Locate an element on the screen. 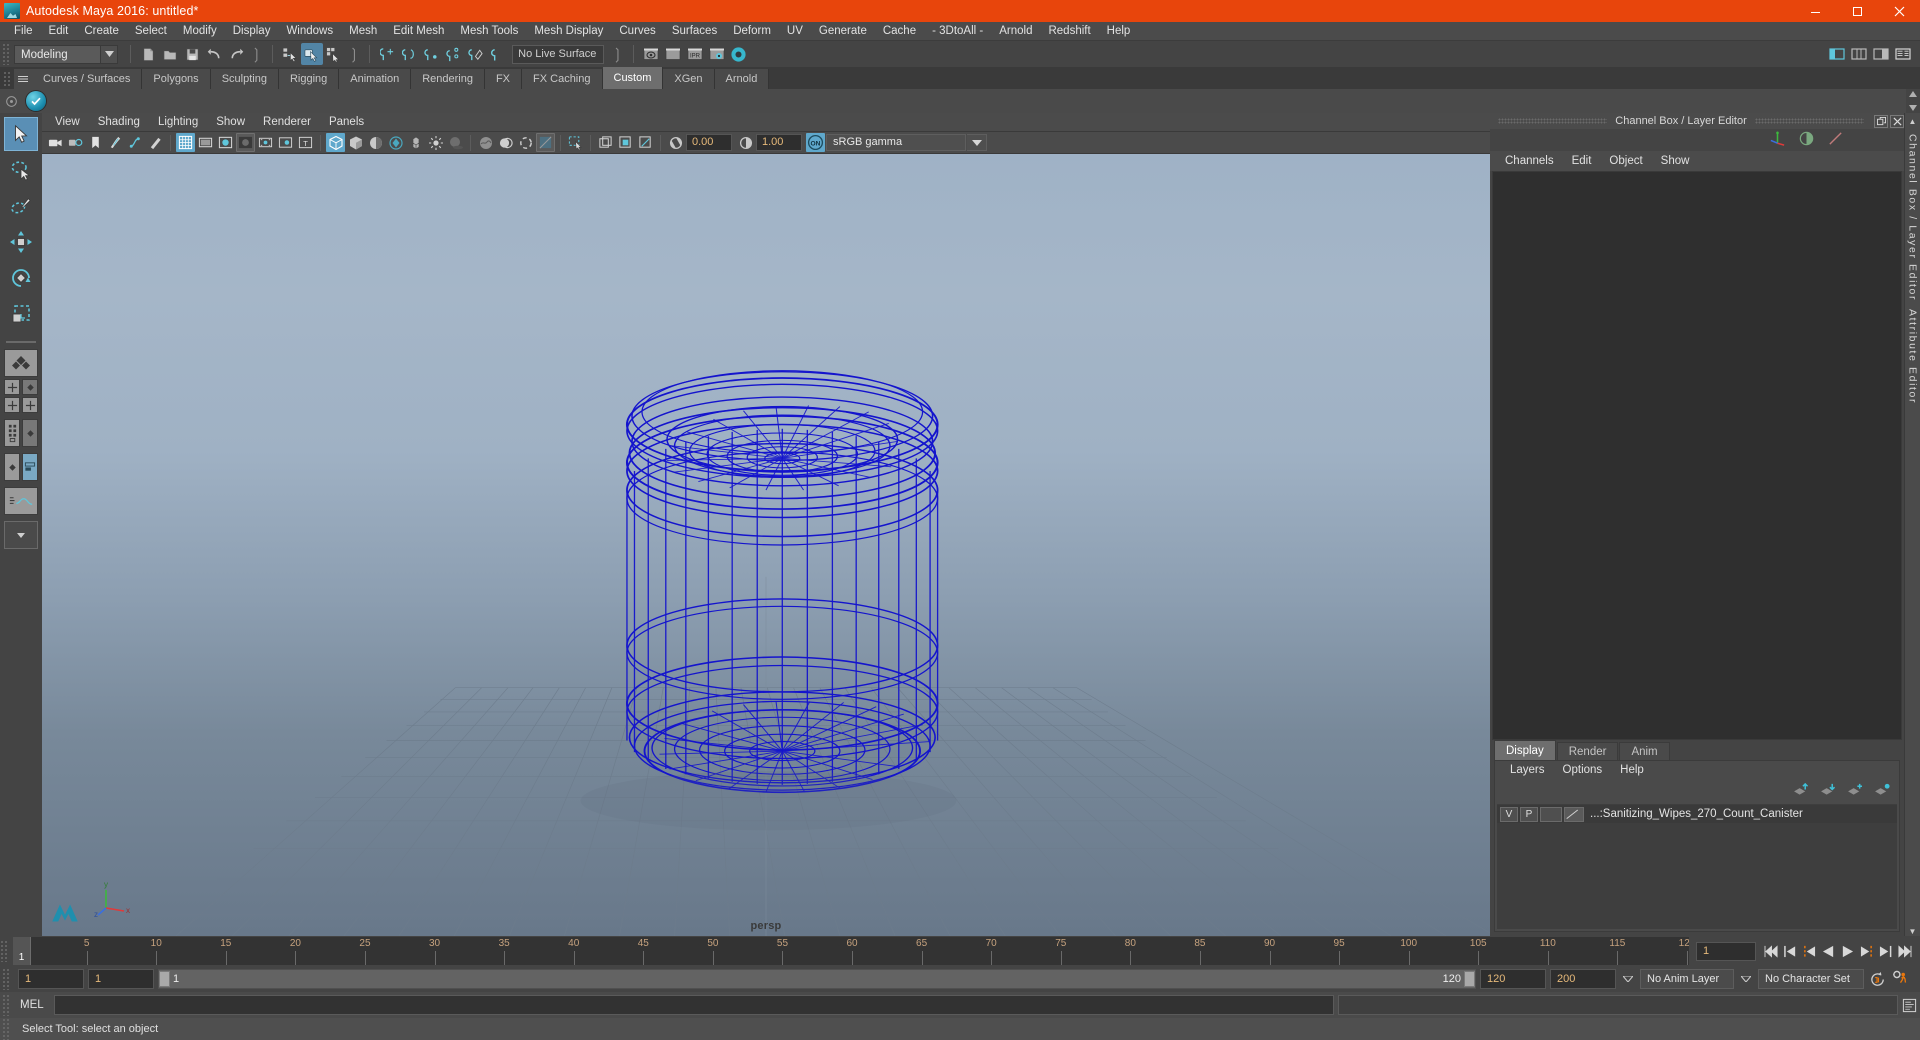 Image resolution: width=1920 pixels, height=1040 pixels. layer-menu-layers: Layers is located at coordinates (1527, 770).